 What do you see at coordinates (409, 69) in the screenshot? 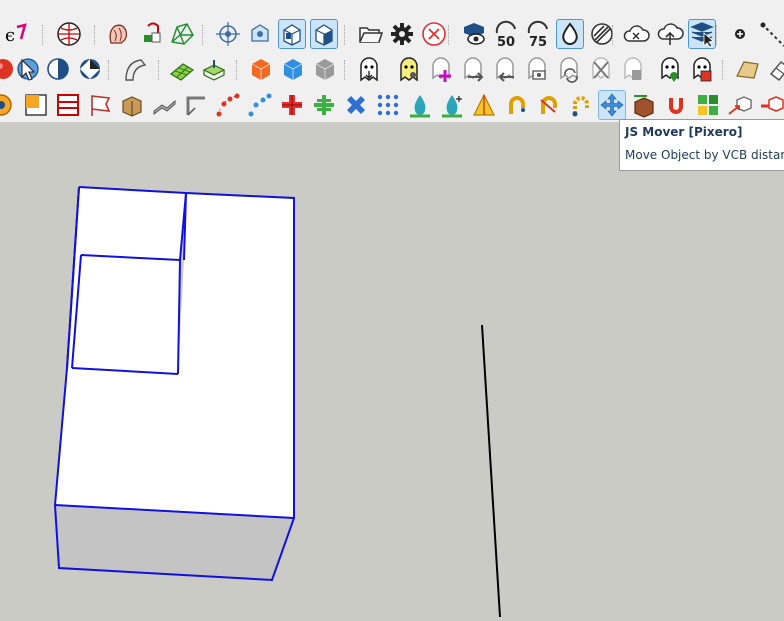
I see `ghost-gear-button: Ghost Gear` at bounding box center [409, 69].